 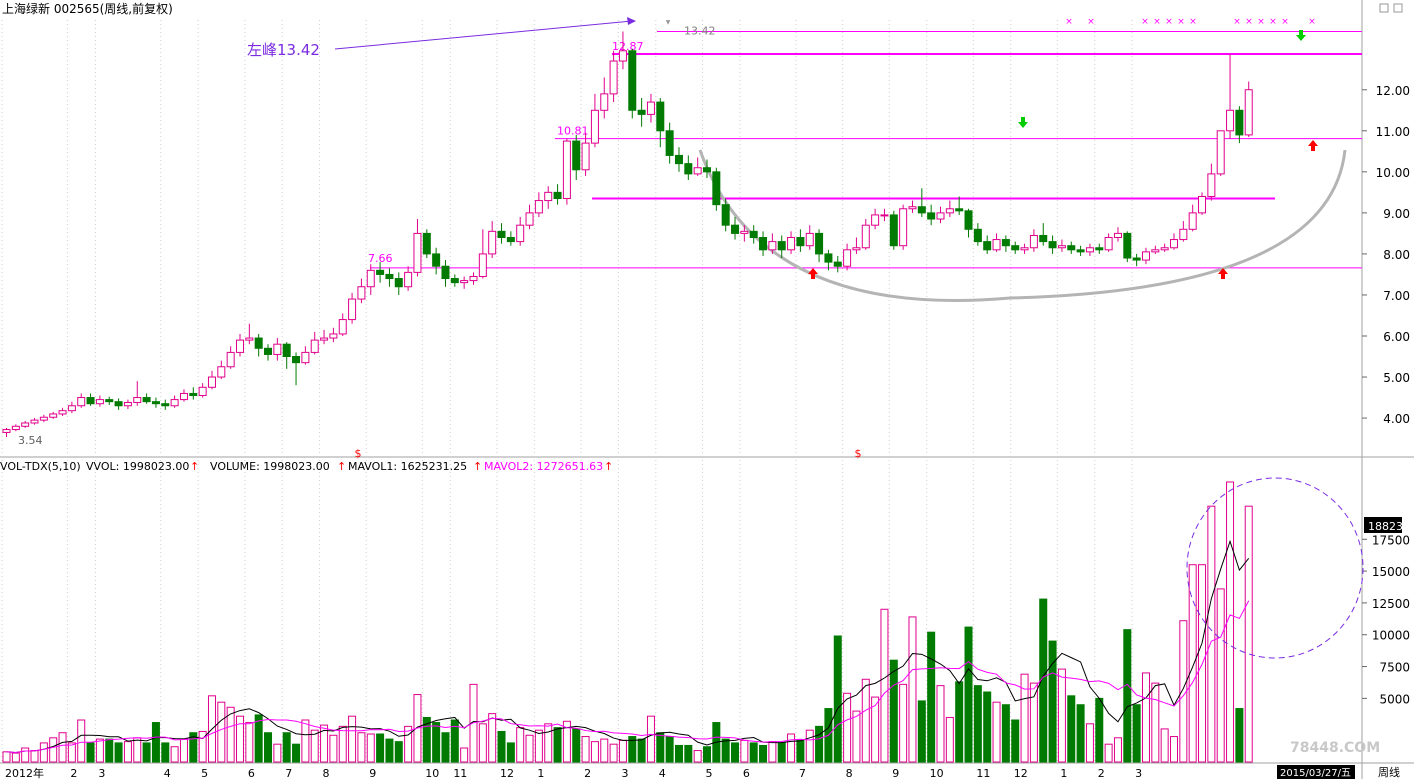 I want to click on date-box-text: 2015/03/27/五, so click(x=1315, y=773).